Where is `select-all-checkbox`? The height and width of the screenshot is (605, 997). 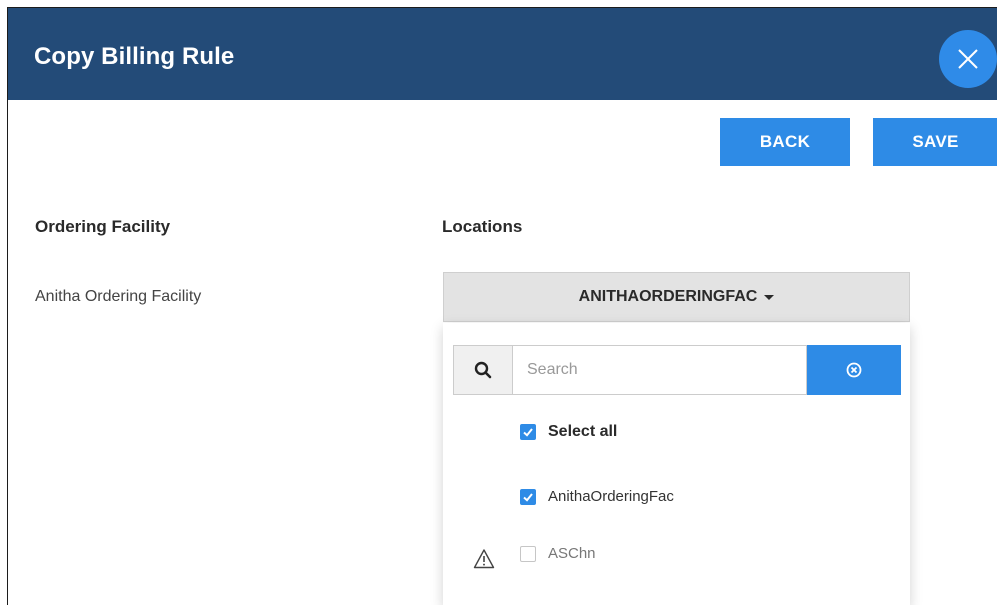 select-all-checkbox is located at coordinates (528, 432).